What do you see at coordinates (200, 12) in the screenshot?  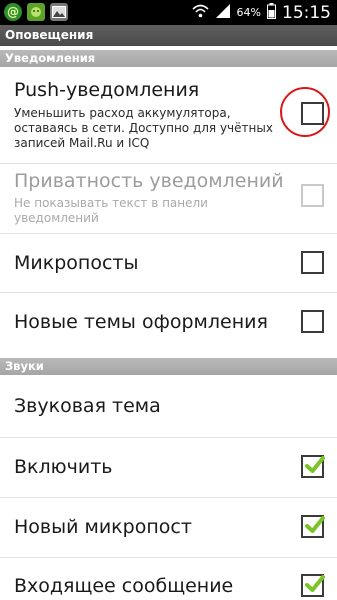 I see `wifi-icon` at bounding box center [200, 12].